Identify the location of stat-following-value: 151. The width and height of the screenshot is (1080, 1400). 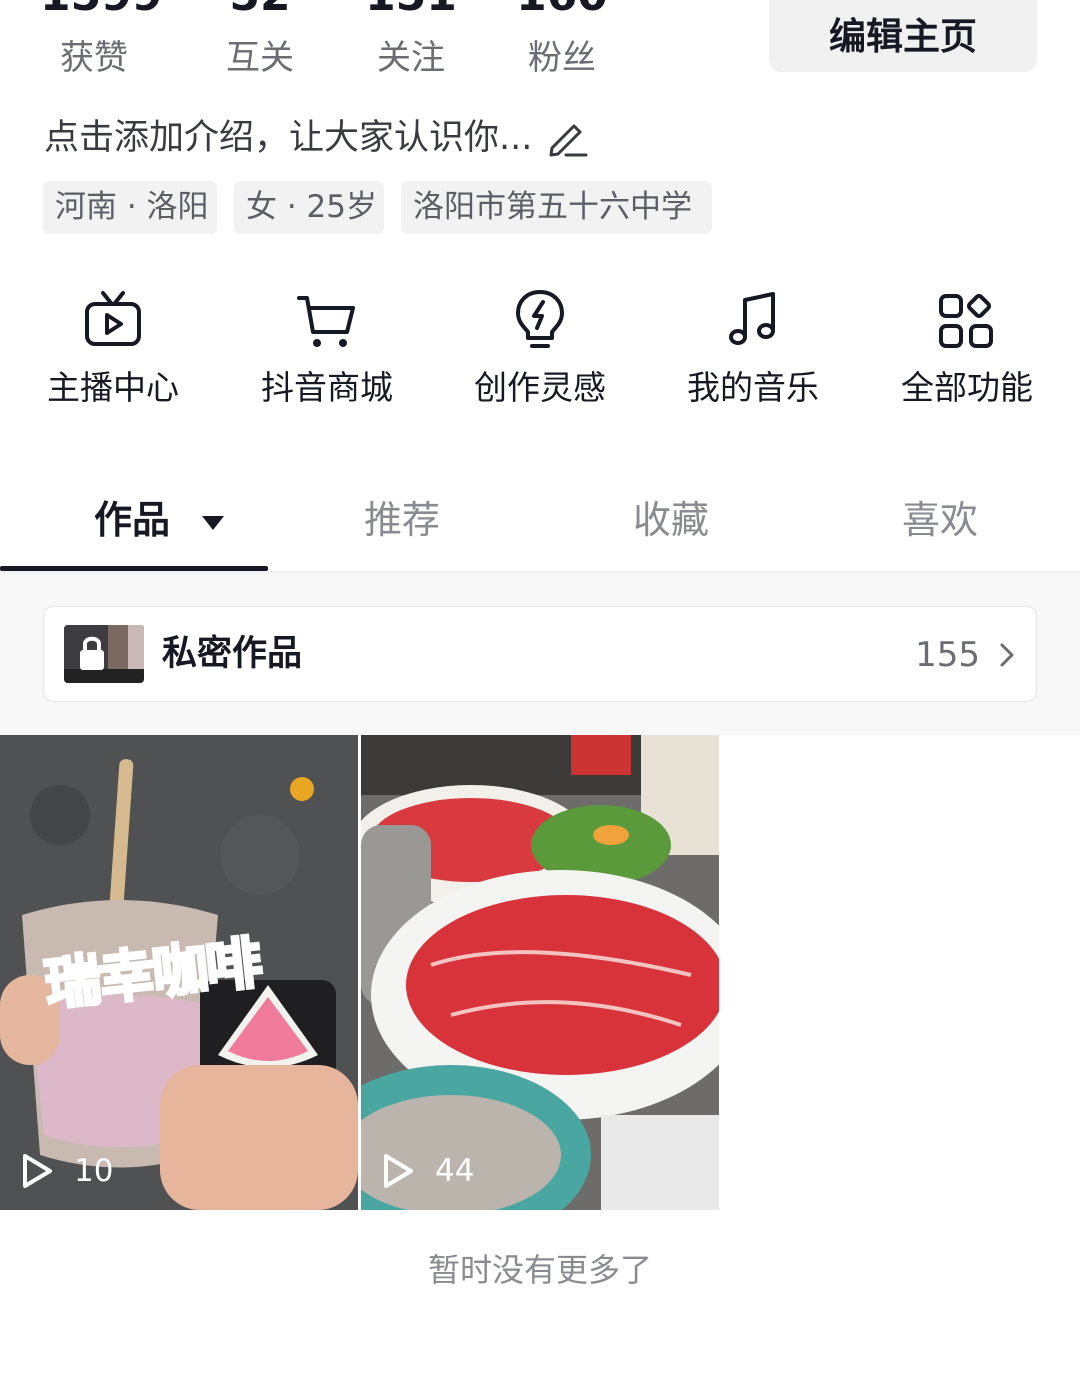
(411, 13).